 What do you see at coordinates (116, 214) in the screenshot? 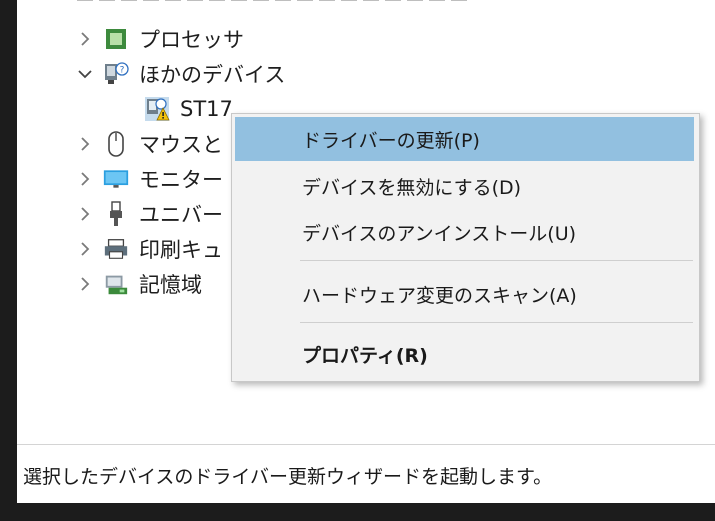
I see `usb-icon` at bounding box center [116, 214].